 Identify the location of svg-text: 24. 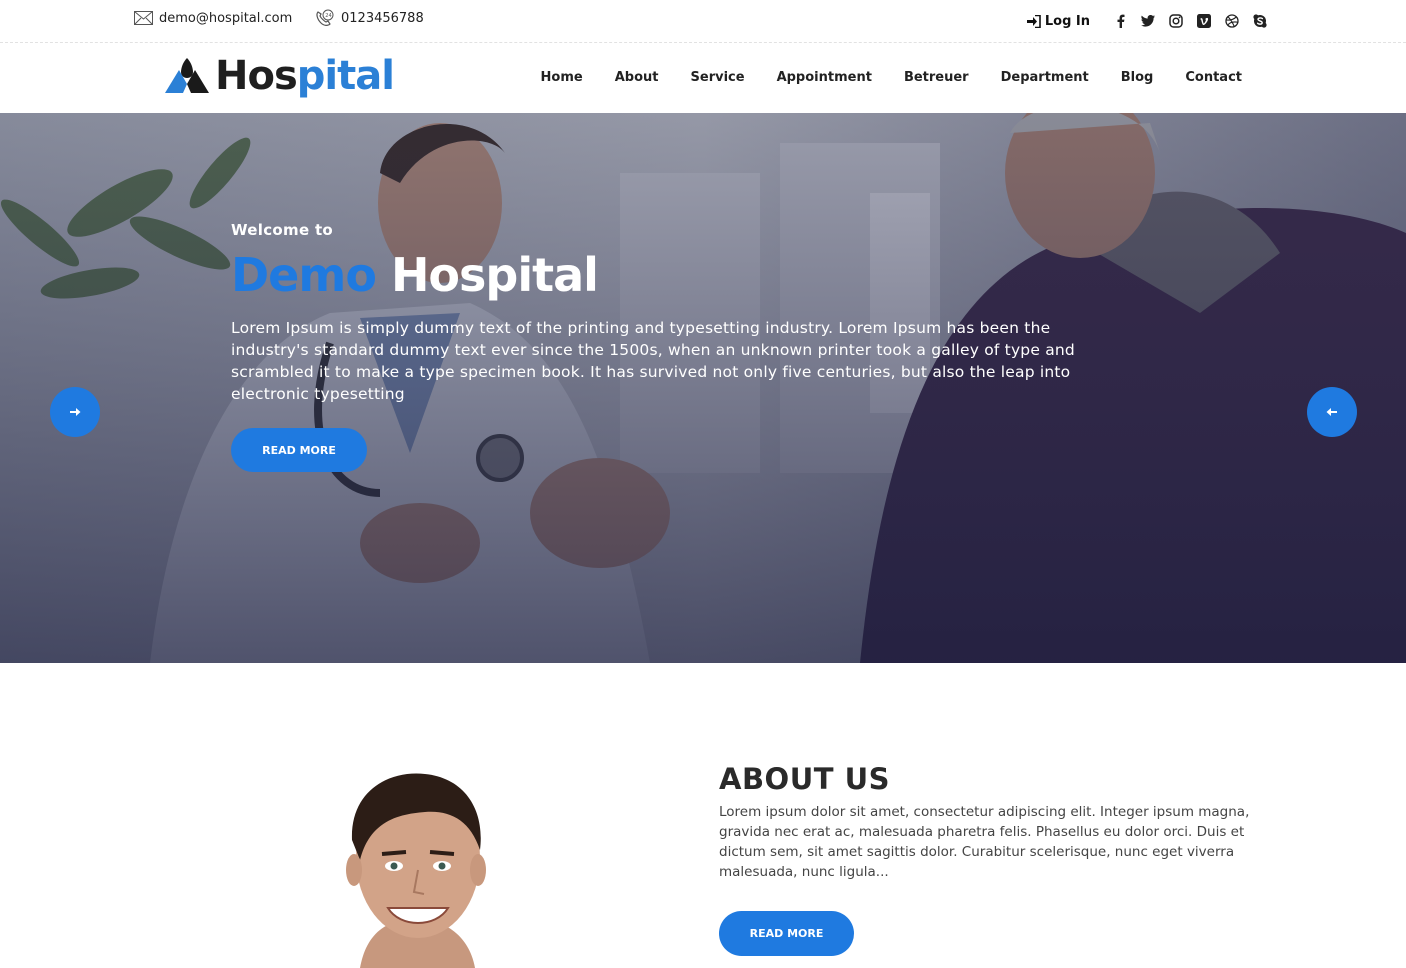
(328, 16).